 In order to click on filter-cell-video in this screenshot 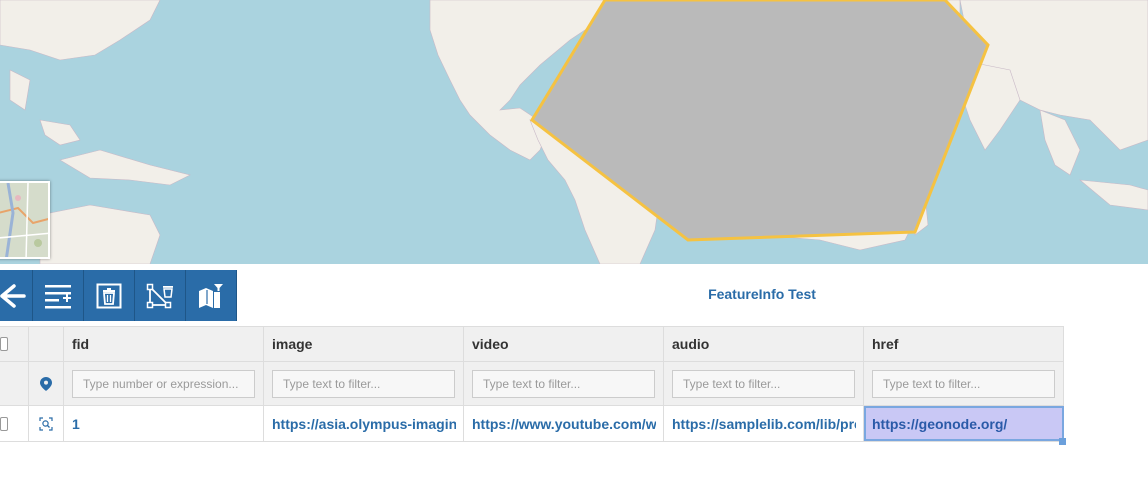, I will do `click(564, 383)`.